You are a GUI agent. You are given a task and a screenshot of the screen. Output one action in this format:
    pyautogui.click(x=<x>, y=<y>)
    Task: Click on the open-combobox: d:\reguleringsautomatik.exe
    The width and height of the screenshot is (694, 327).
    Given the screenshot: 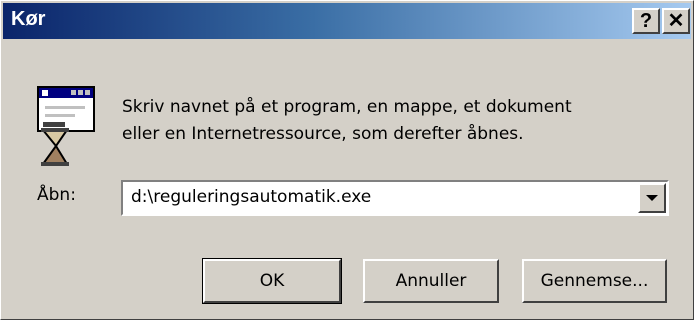 What is the action you would take?
    pyautogui.click(x=395, y=198)
    